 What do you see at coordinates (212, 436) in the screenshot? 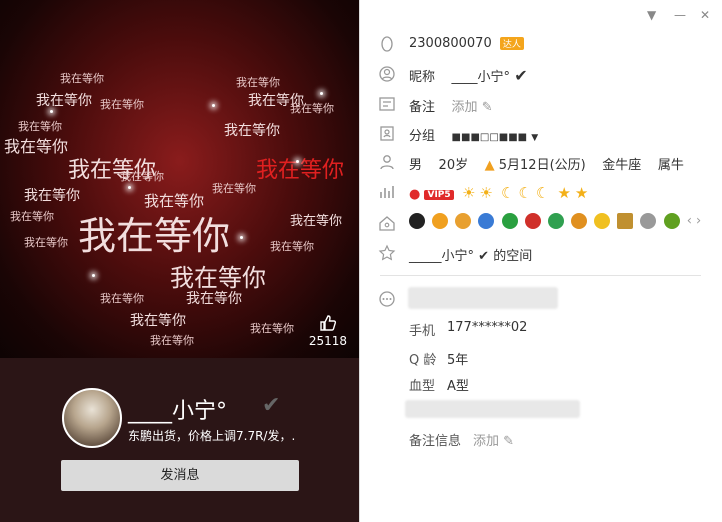
I see `signature-text: 东鹏出货，价格上调7.7R/发，.` at bounding box center [212, 436].